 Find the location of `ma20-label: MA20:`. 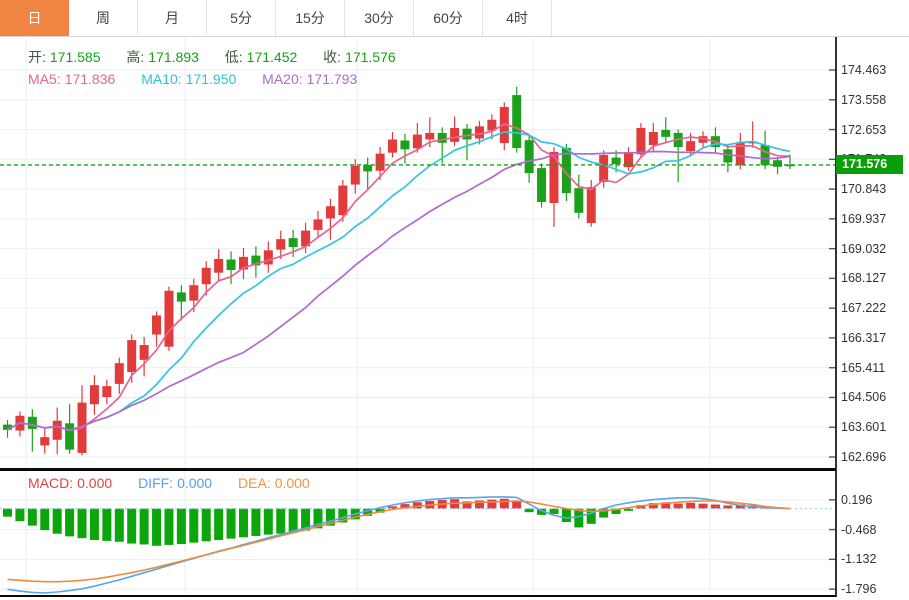

ma20-label: MA20: is located at coordinates (282, 79).